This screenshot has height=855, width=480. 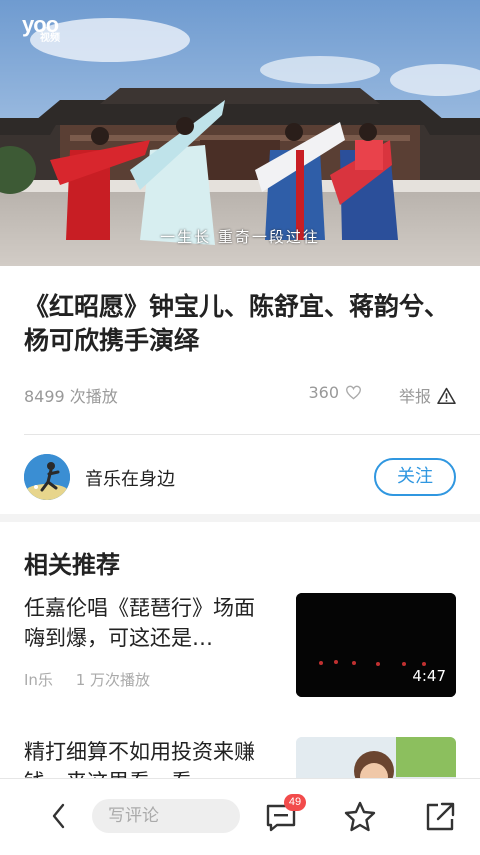 What do you see at coordinates (130, 478) in the screenshot?
I see `author-name: 音乐在身边` at bounding box center [130, 478].